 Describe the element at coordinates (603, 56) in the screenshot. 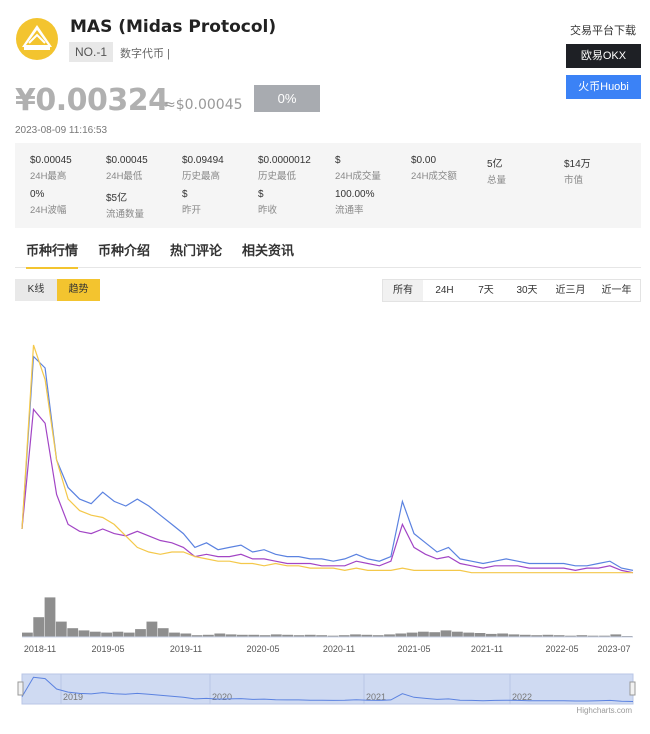

I see `okx-download-button: 欧易OKX` at that location.